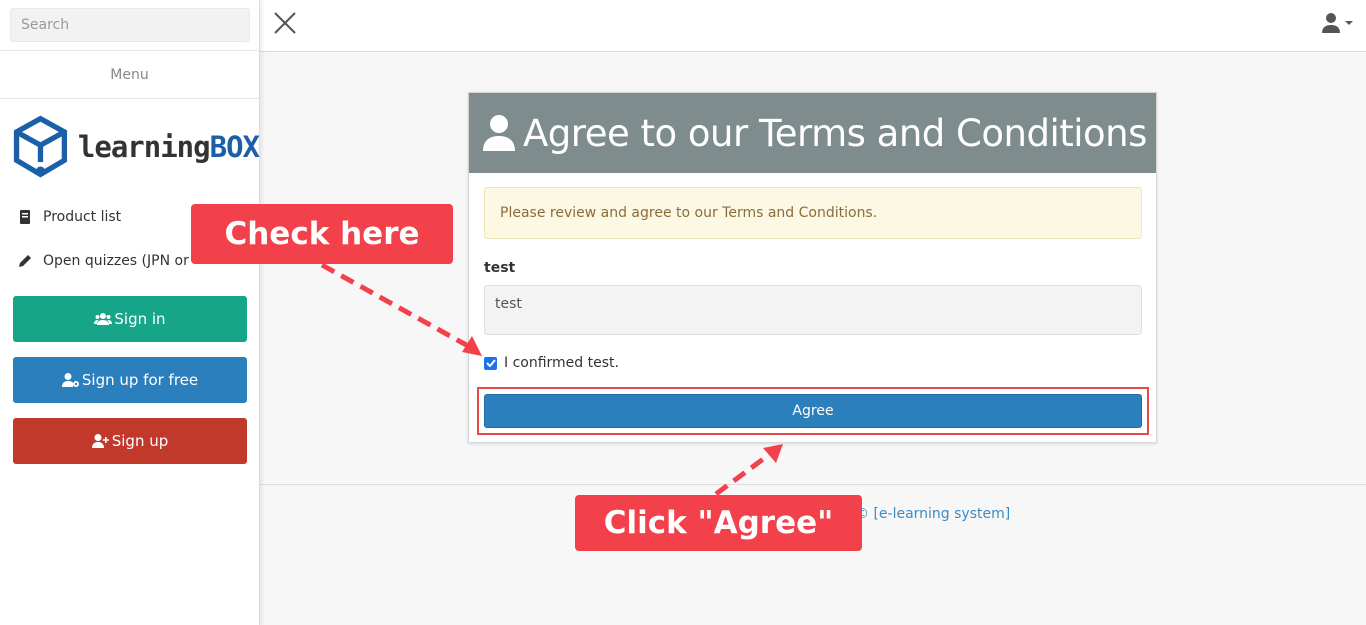  I want to click on terms-text-box: test, so click(813, 310).